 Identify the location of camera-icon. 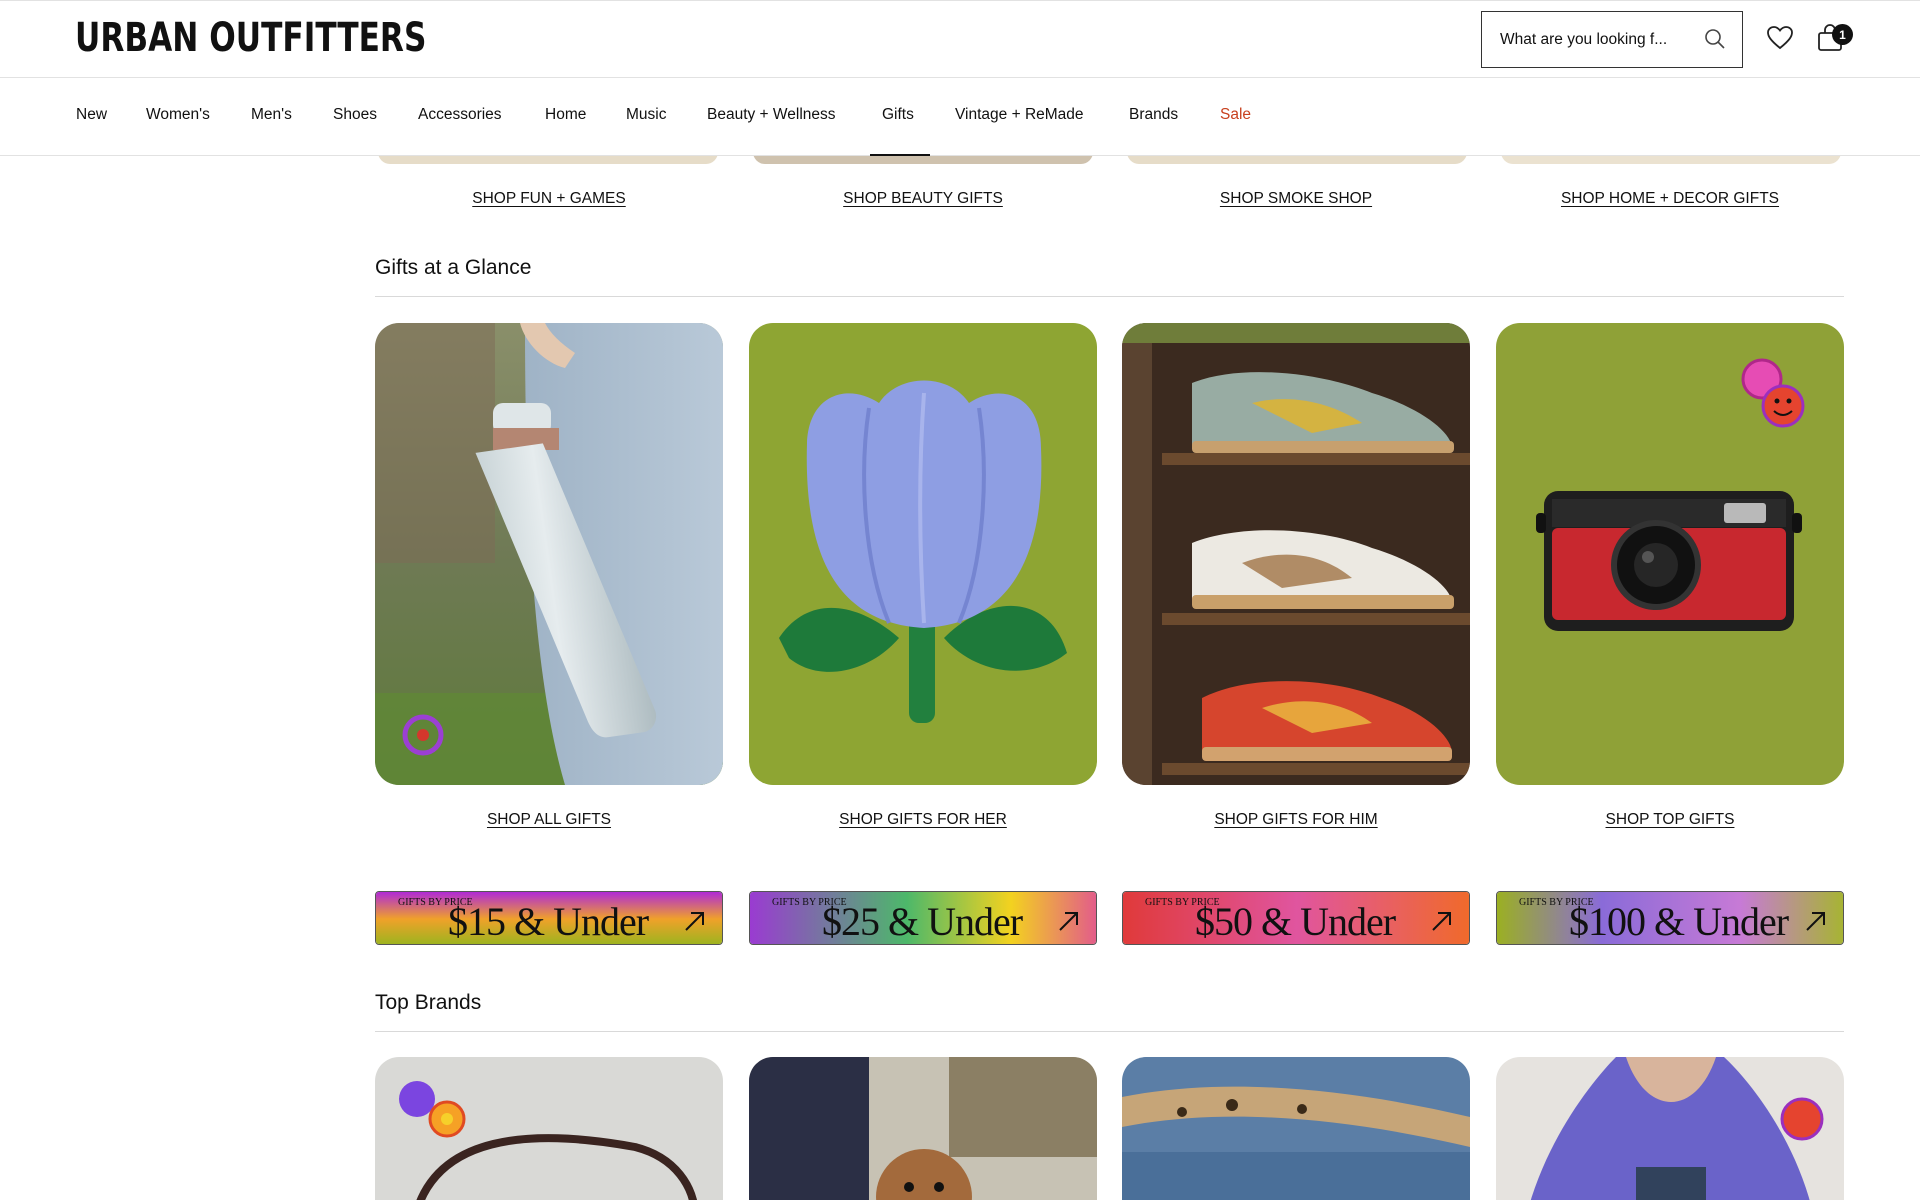
(1670, 554).